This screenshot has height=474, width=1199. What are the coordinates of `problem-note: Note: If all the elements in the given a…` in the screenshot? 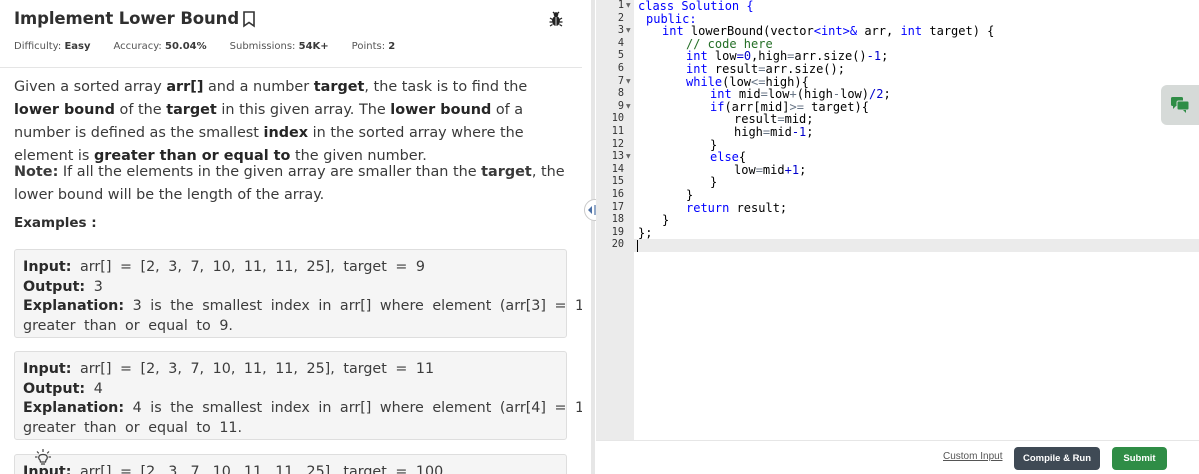 It's located at (289, 183).